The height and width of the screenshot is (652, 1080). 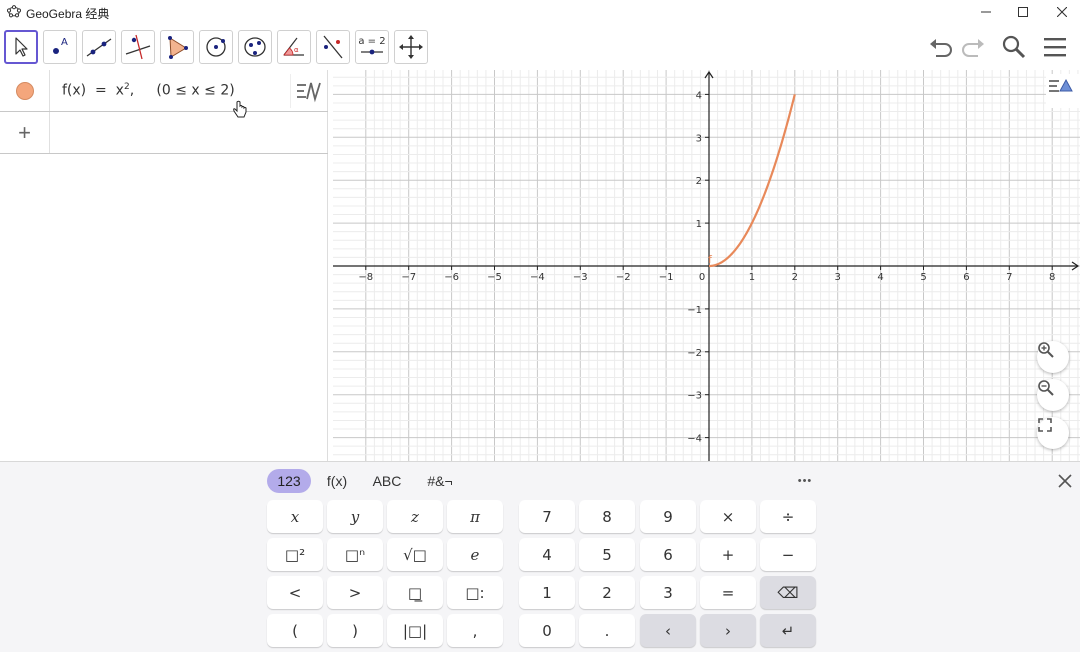 I want to click on key-close-paren: ), so click(x=355, y=630).